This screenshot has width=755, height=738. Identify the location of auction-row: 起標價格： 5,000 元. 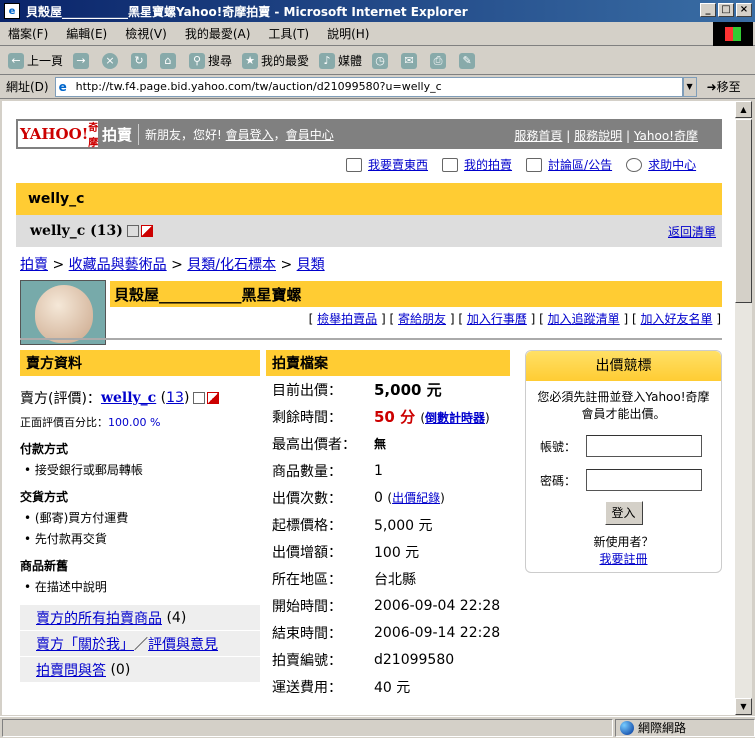
(352, 525).